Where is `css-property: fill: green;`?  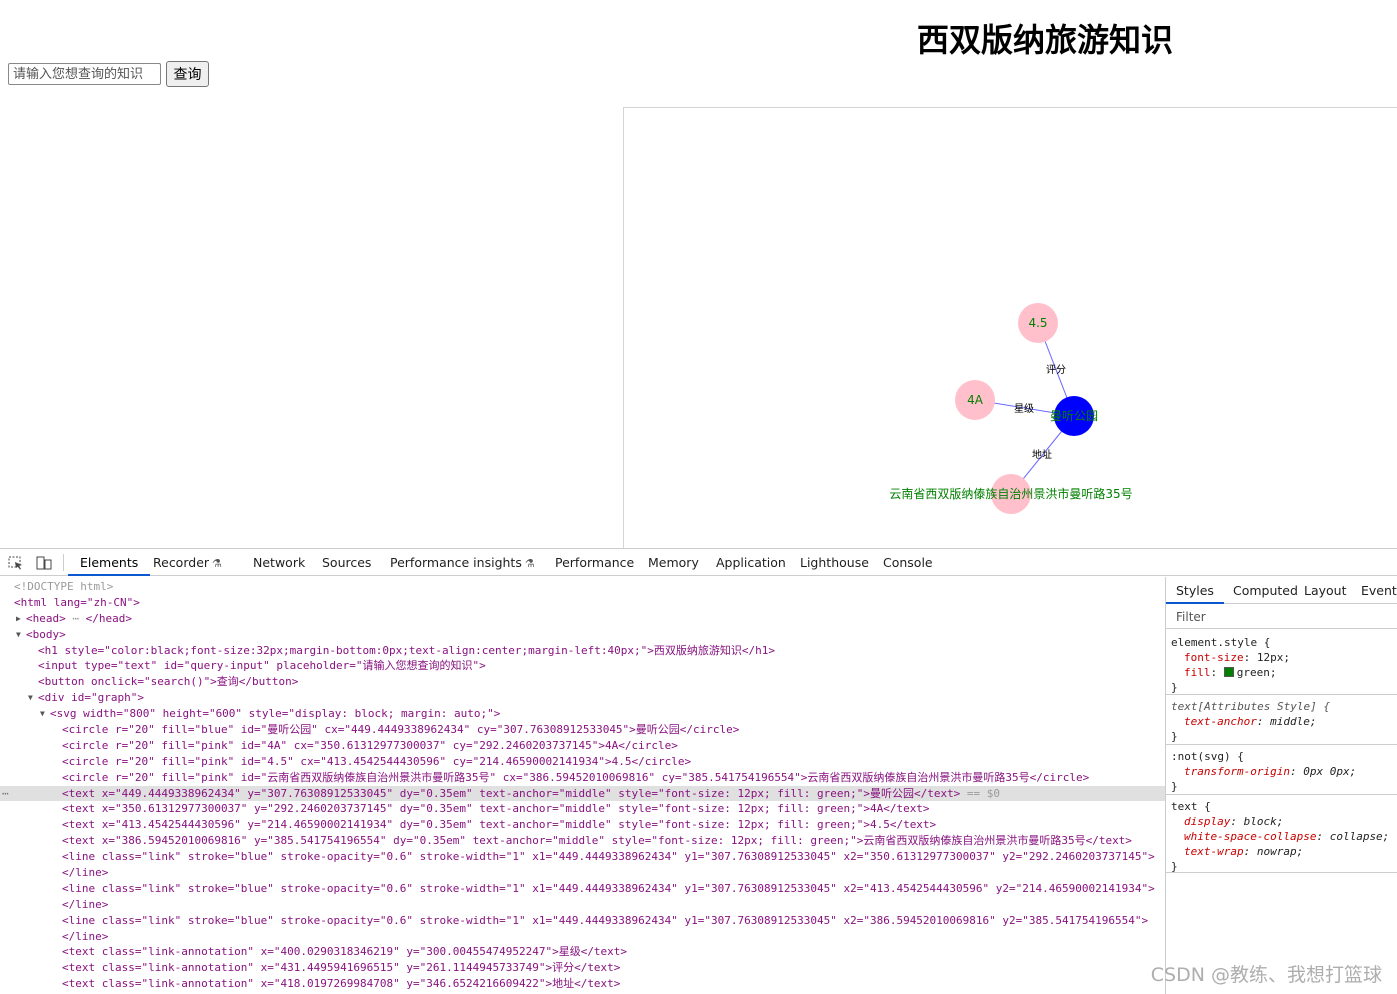 css-property: fill: green; is located at coordinates (1282, 672).